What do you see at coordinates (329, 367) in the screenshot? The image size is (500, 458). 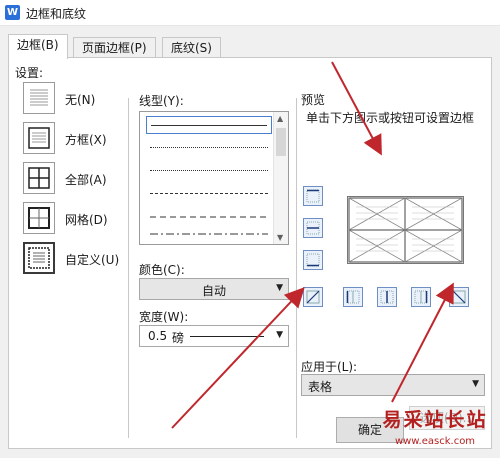 I see `apply-to-label: 应用于(L):` at bounding box center [329, 367].